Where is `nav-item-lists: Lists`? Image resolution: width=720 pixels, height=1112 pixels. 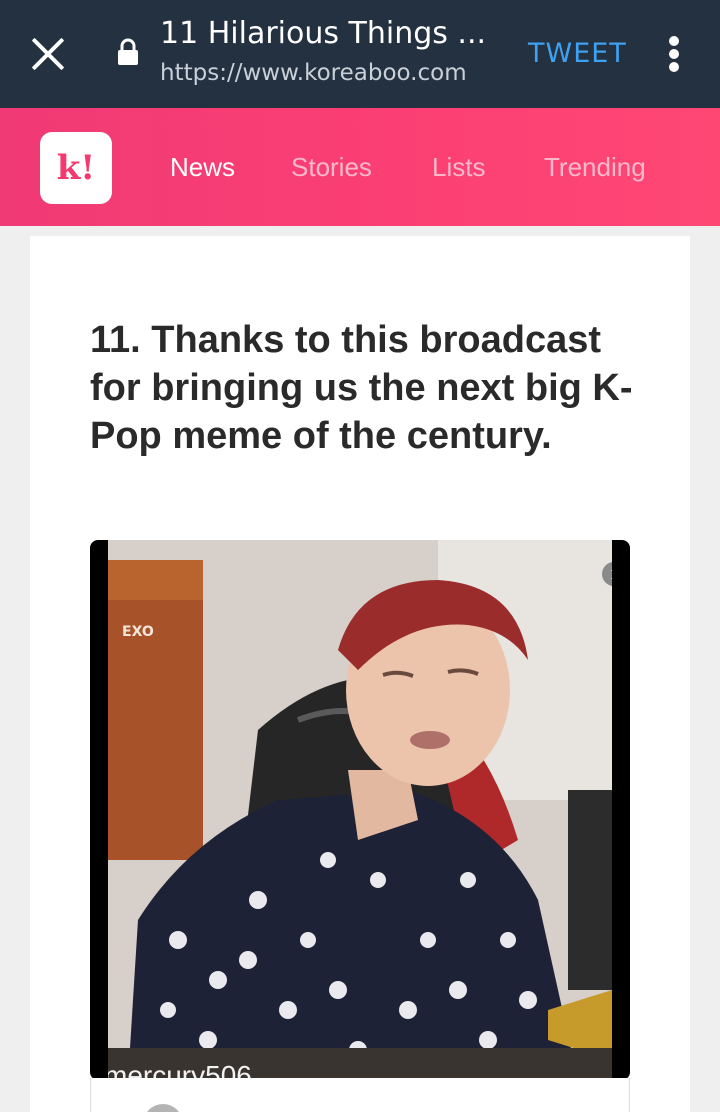
nav-item-lists: Lists is located at coordinates (458, 167).